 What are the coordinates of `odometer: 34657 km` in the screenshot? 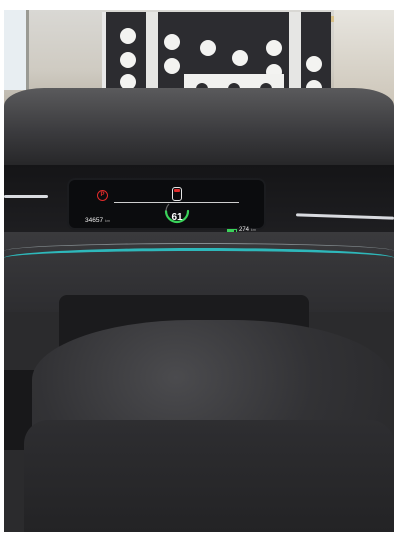 It's located at (97, 221).